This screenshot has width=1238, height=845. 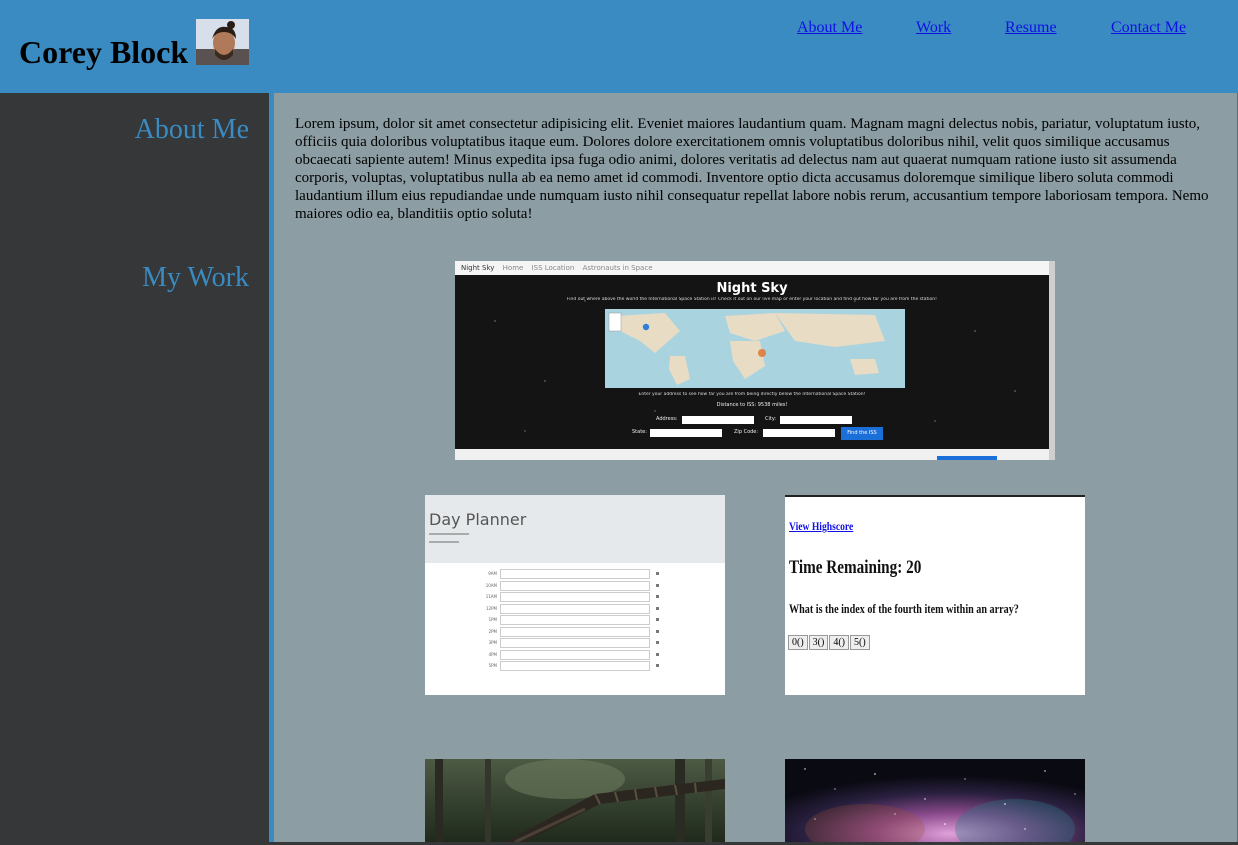 What do you see at coordinates (553, 268) in the screenshot?
I see `night-sky-nav-link: ISS Location` at bounding box center [553, 268].